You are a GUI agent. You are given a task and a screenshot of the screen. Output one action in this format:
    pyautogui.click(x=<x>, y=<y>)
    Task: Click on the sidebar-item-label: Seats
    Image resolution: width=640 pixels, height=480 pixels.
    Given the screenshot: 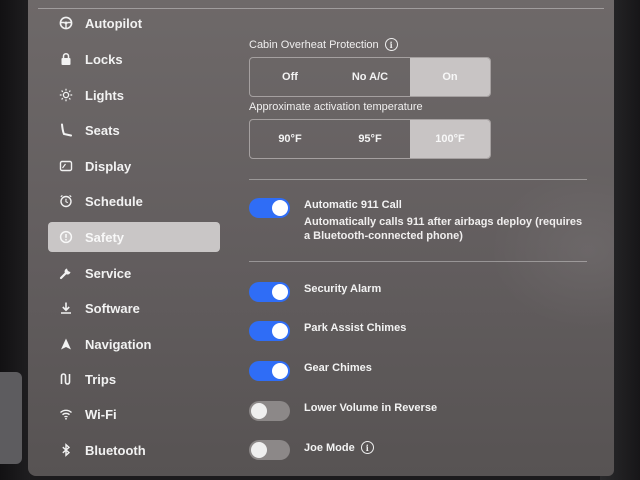 What is the action you would take?
    pyautogui.click(x=102, y=130)
    